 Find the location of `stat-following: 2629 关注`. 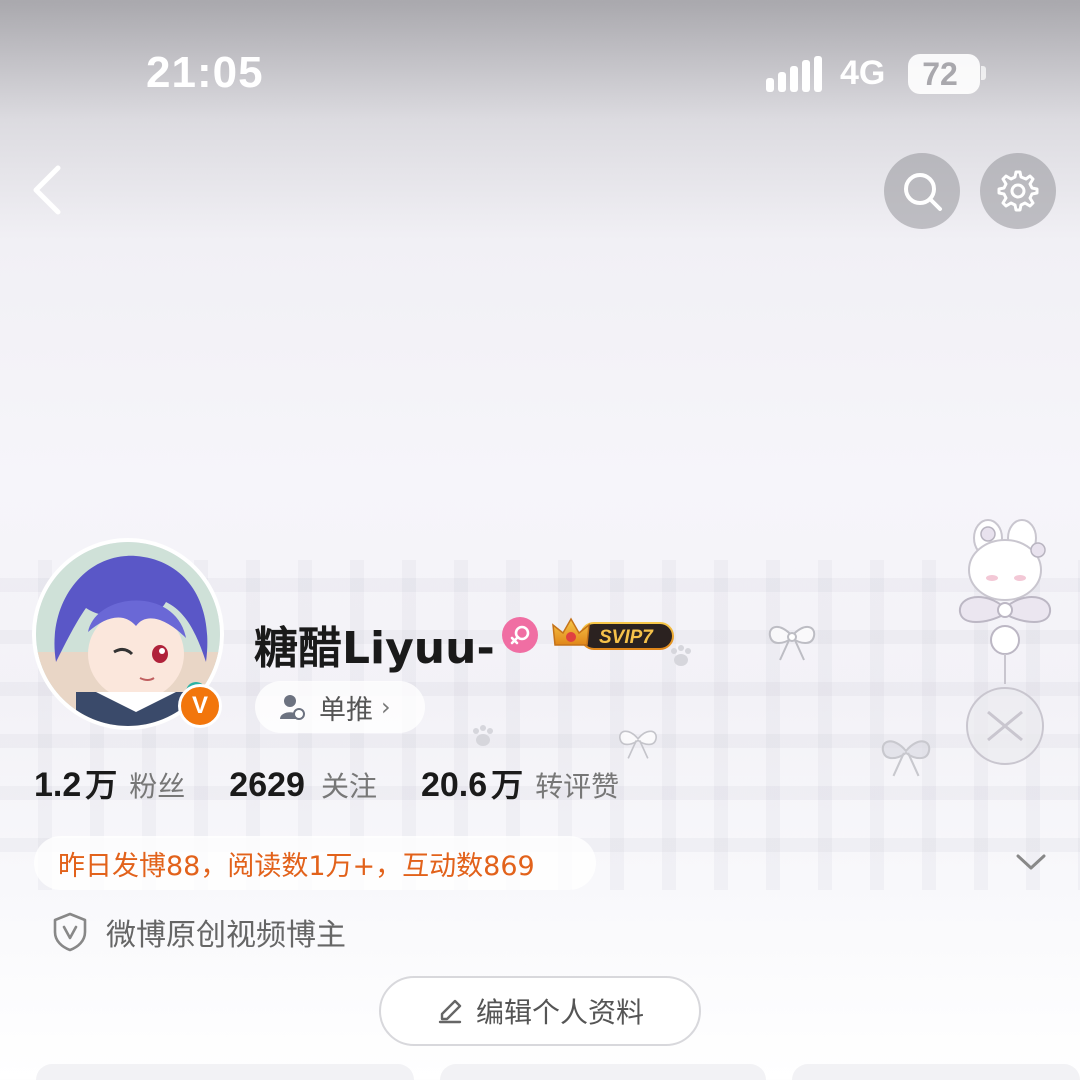

stat-following: 2629 关注 is located at coordinates (303, 785).